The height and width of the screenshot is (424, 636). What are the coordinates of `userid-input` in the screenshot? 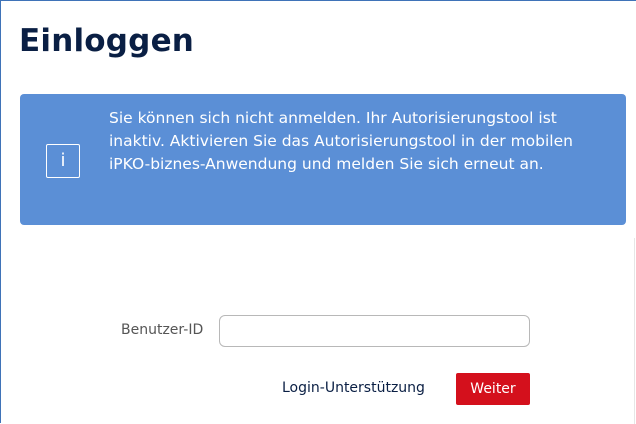 It's located at (374, 331).